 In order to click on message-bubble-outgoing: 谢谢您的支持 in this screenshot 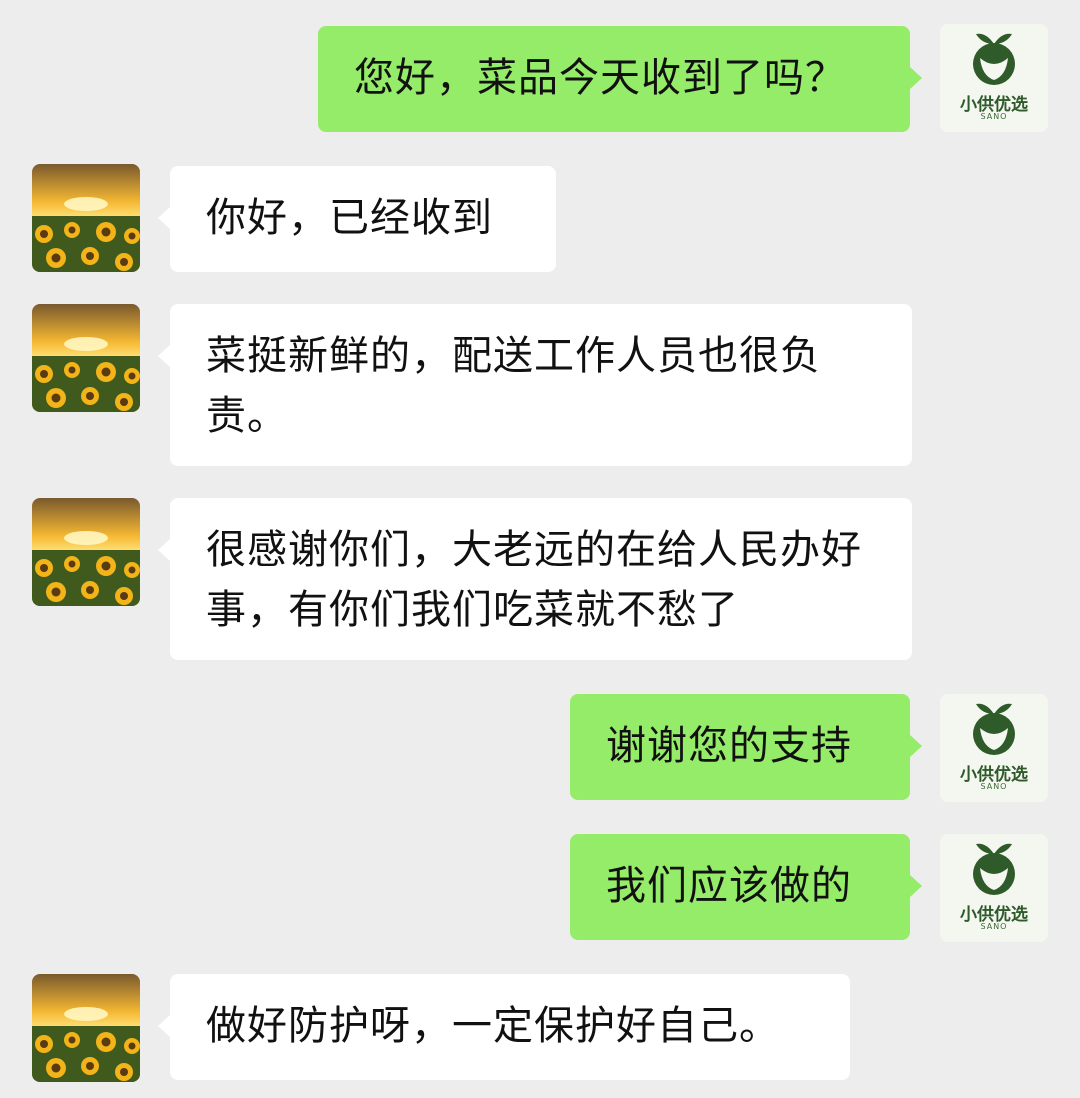, I will do `click(746, 747)`.